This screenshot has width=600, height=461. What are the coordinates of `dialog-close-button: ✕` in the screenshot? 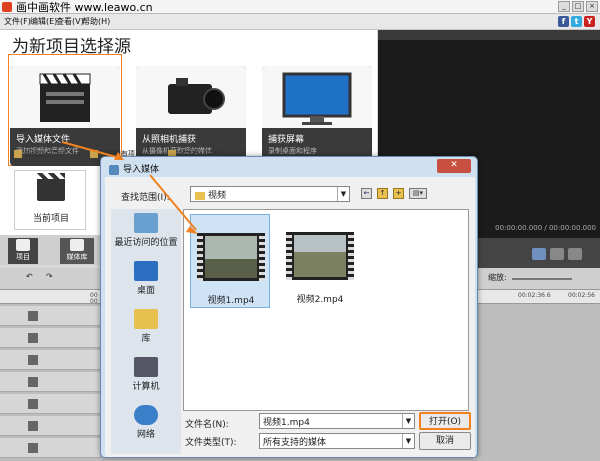 It's located at (454, 166).